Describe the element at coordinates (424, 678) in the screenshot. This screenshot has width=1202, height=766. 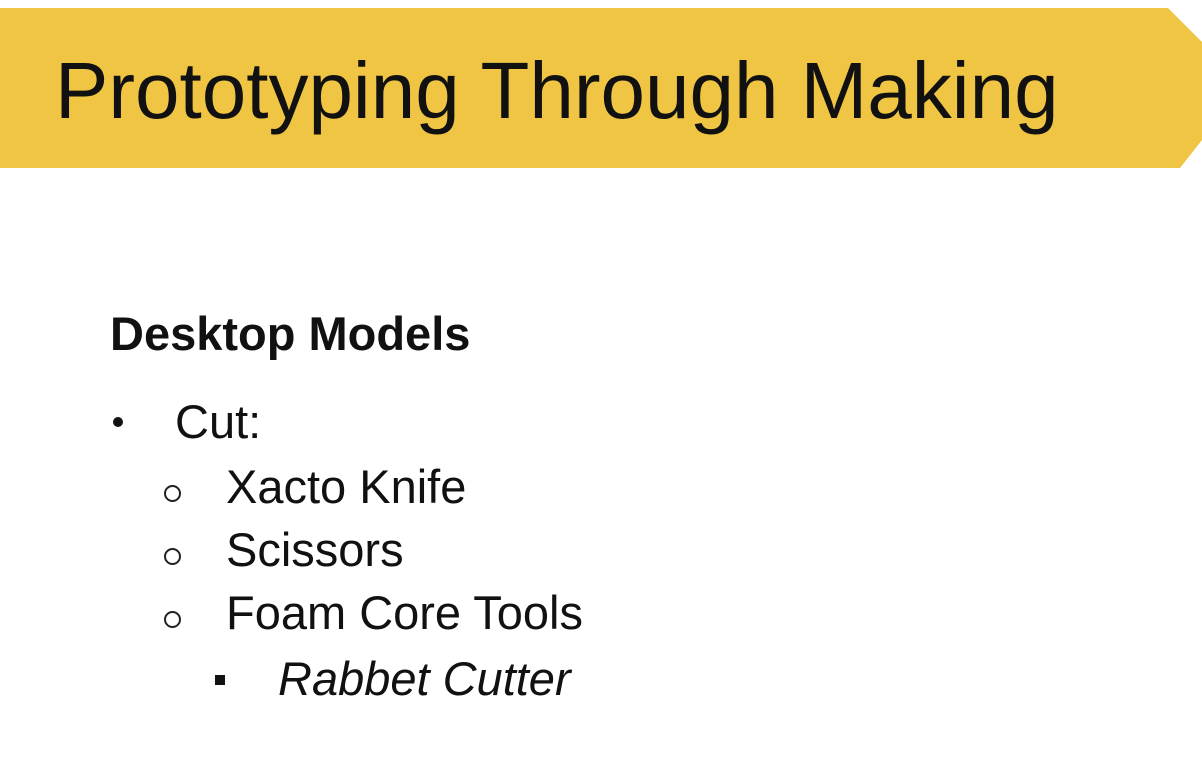
I see `bullet-label: Rabbet Cutter` at that location.